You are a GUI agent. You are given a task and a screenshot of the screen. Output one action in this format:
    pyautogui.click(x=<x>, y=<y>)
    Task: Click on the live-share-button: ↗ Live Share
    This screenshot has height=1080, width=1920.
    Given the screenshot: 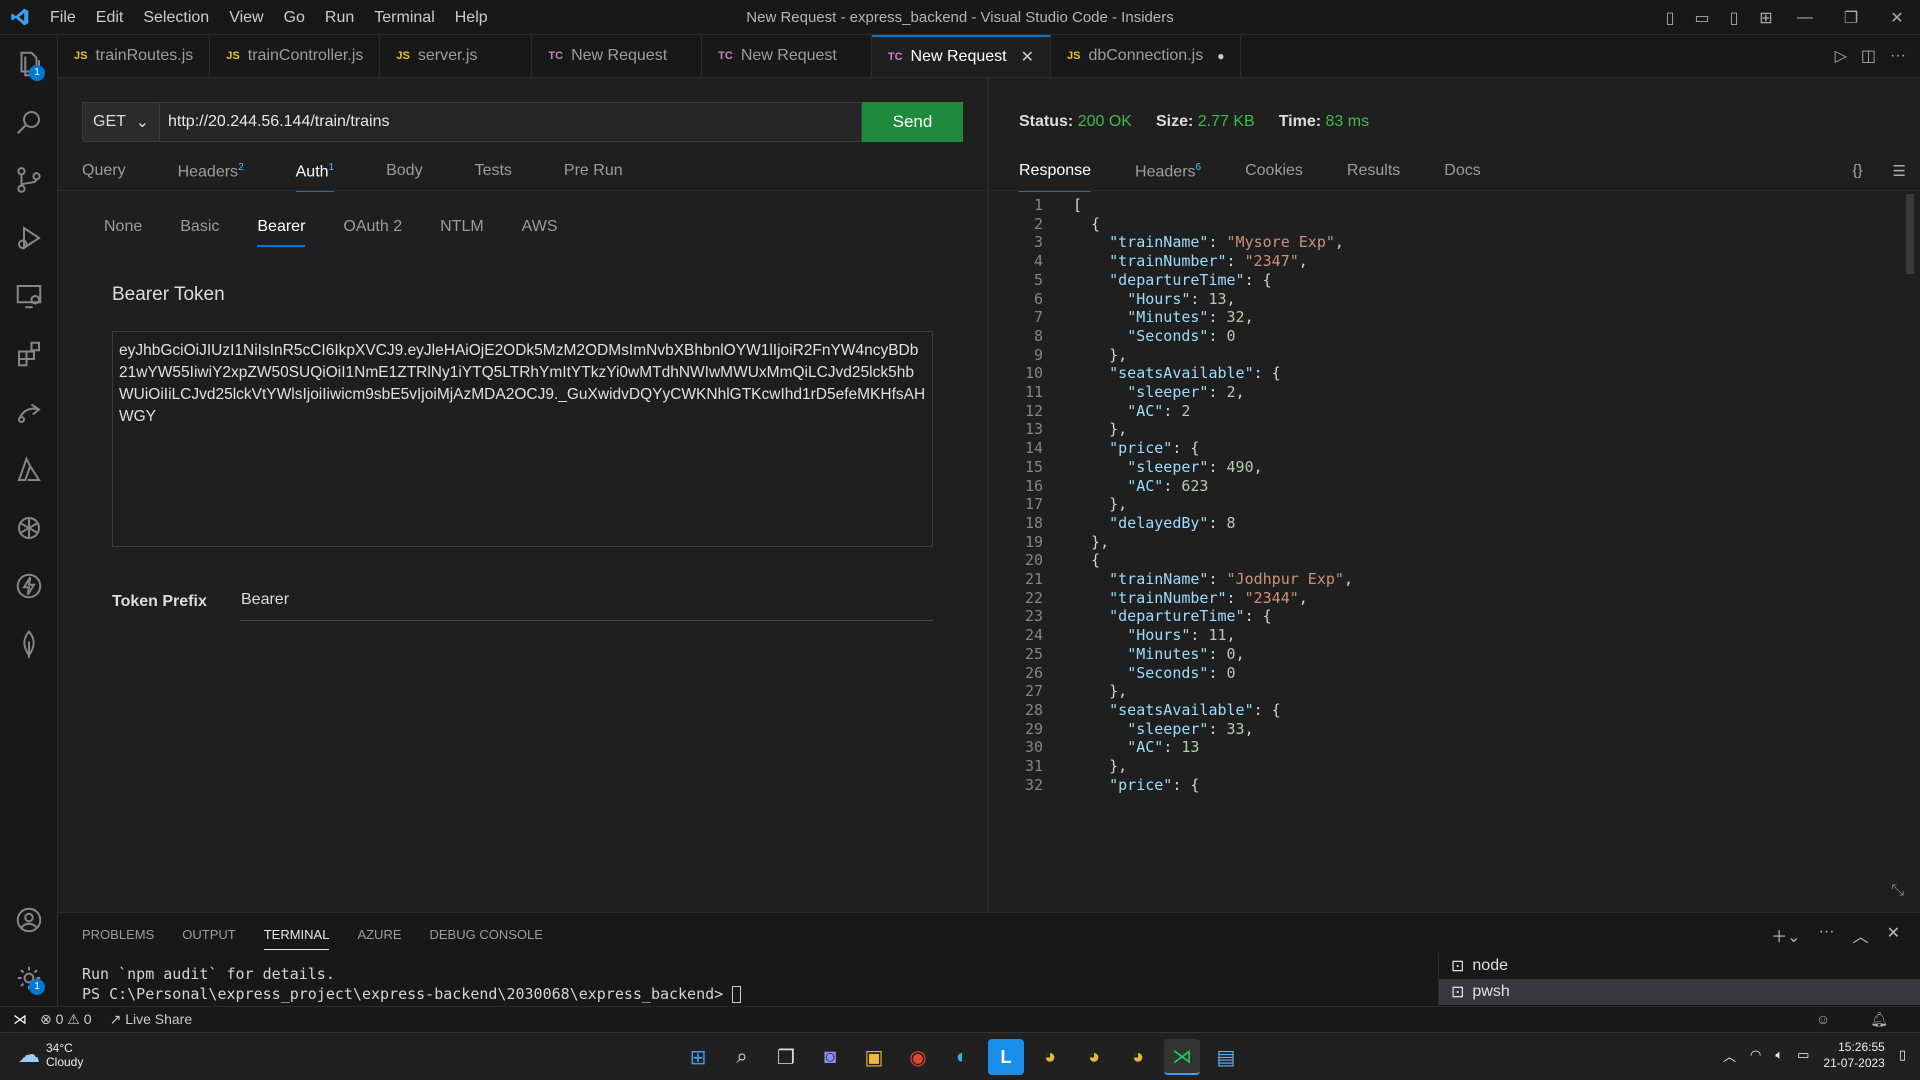 What is the action you would take?
    pyautogui.click(x=151, y=1019)
    